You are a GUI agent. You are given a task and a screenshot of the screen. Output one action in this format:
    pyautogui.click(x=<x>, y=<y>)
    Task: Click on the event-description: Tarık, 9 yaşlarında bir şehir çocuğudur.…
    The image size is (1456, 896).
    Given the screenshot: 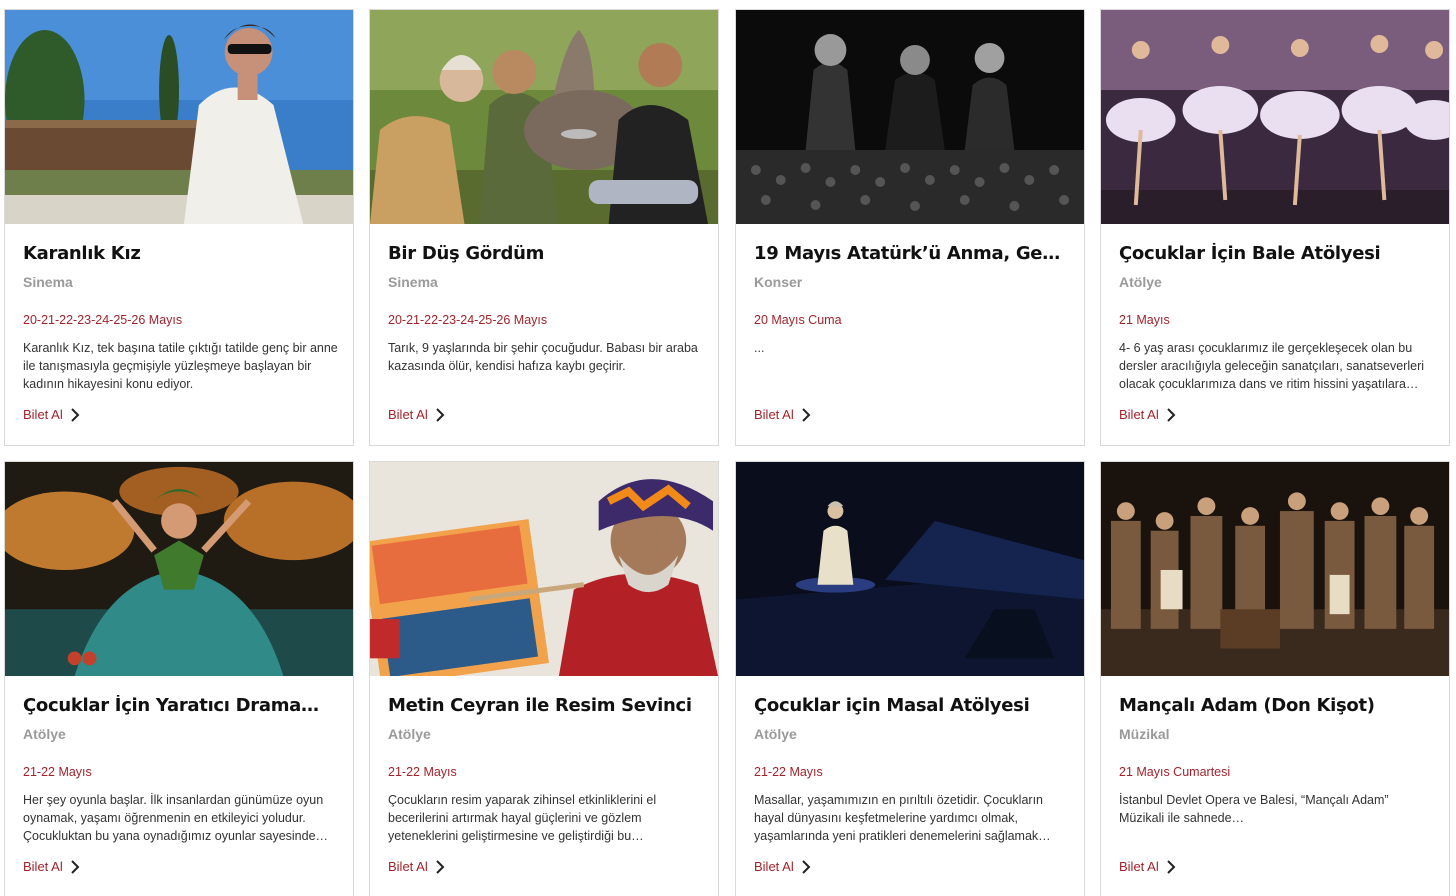 What is the action you would take?
    pyautogui.click(x=543, y=357)
    